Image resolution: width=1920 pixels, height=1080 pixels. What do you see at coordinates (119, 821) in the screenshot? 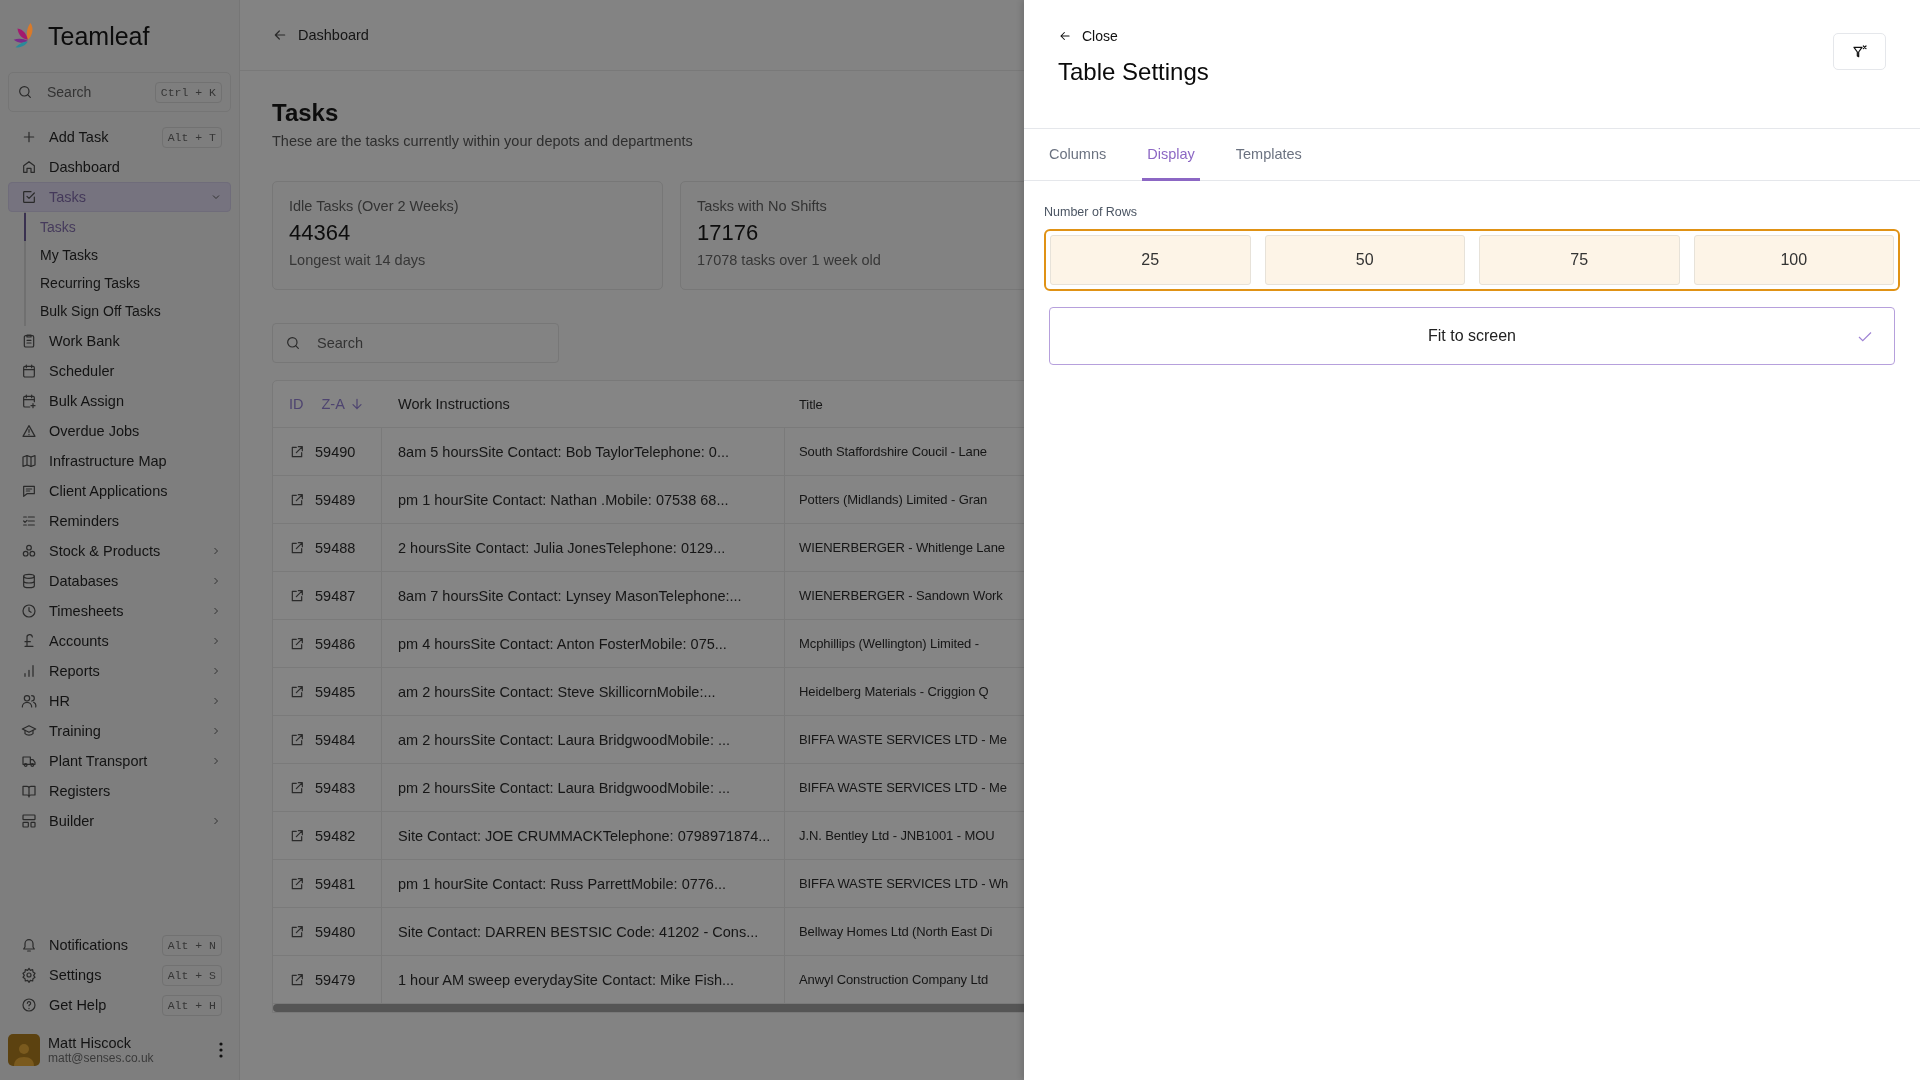
I see `sidebar-item: Builder` at bounding box center [119, 821].